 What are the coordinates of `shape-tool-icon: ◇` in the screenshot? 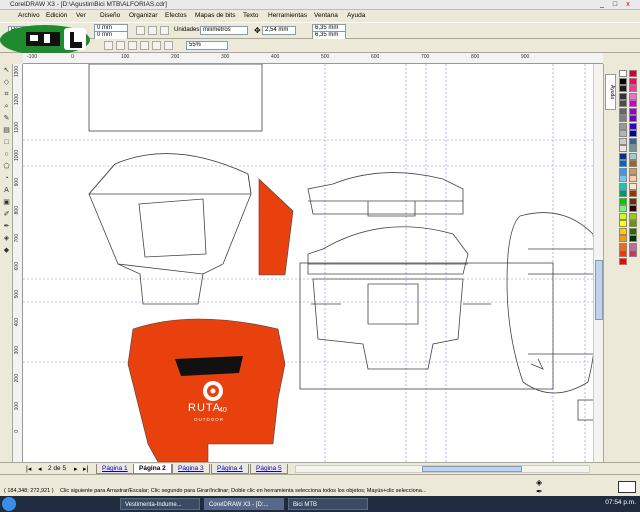 It's located at (6, 82).